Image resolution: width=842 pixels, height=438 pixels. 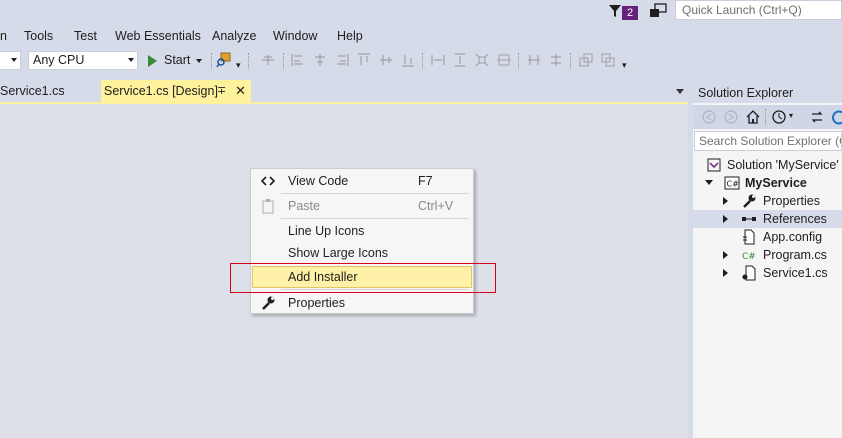 I want to click on menu-item-web-essentials: Web Essentials, so click(x=158, y=36).